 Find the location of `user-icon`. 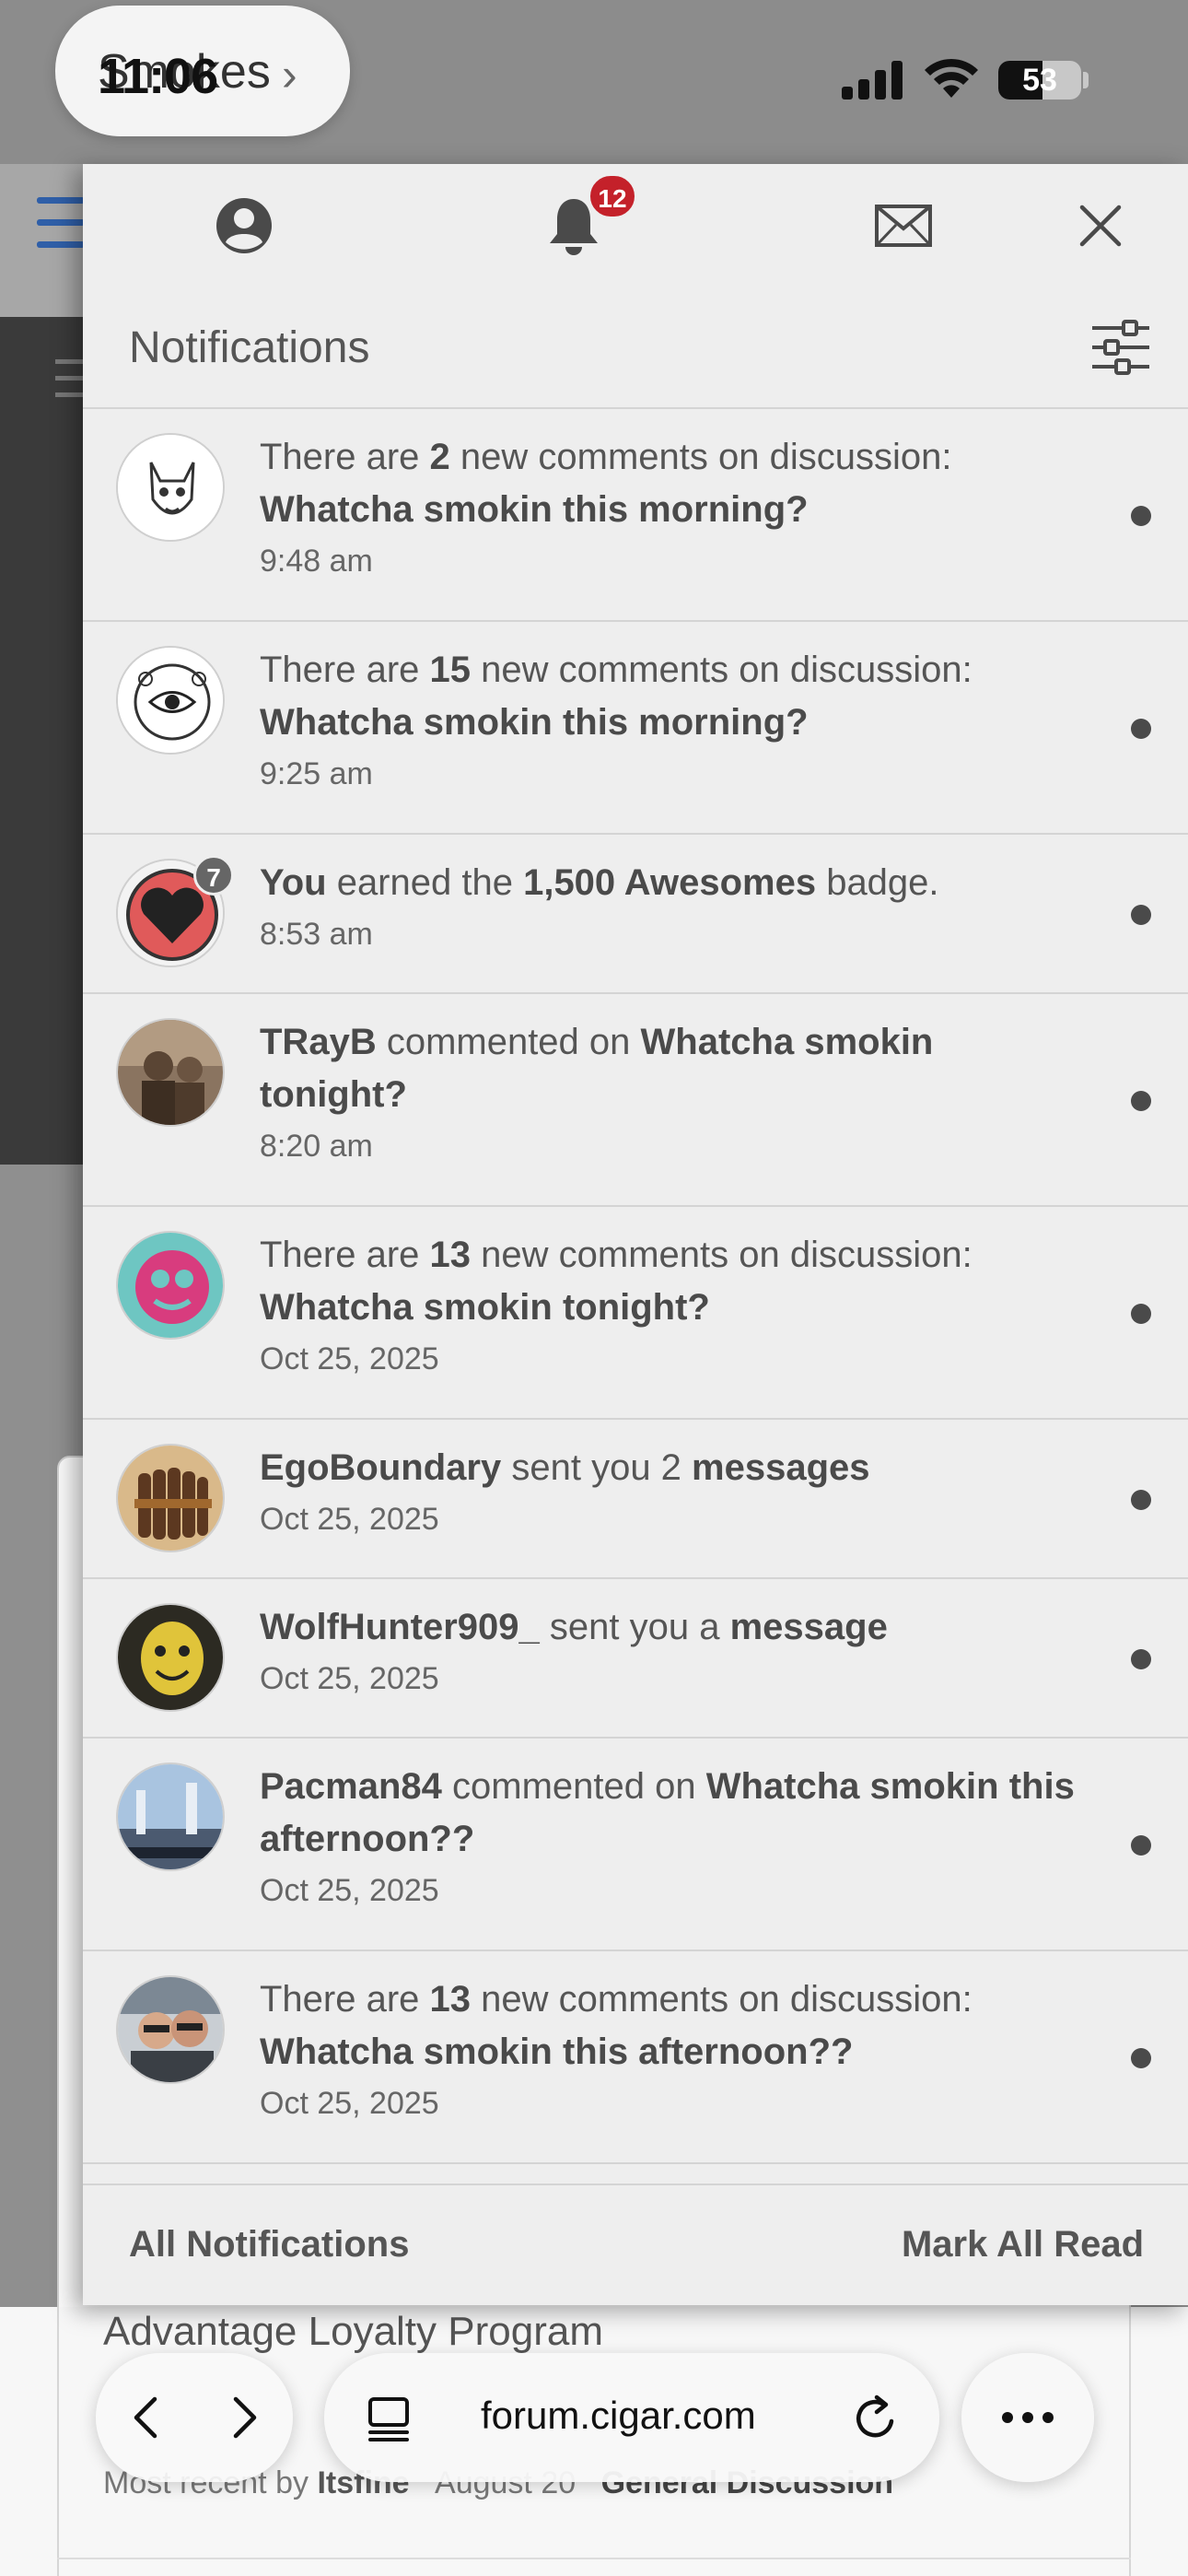

user-icon is located at coordinates (244, 225).